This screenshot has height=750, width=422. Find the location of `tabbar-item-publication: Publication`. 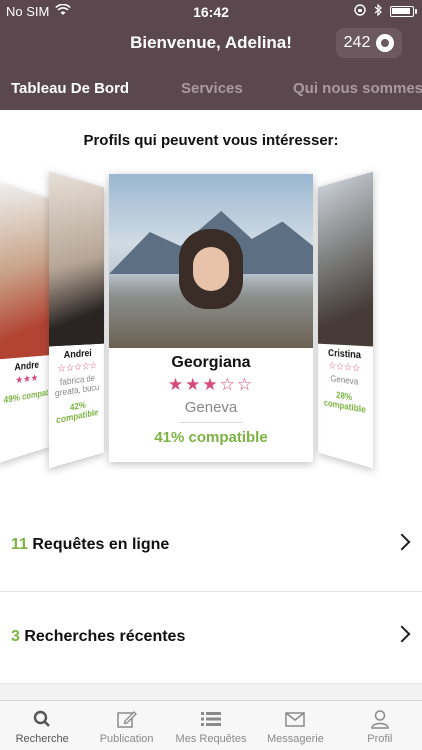

tabbar-item-publication: Publication is located at coordinates (126, 725).